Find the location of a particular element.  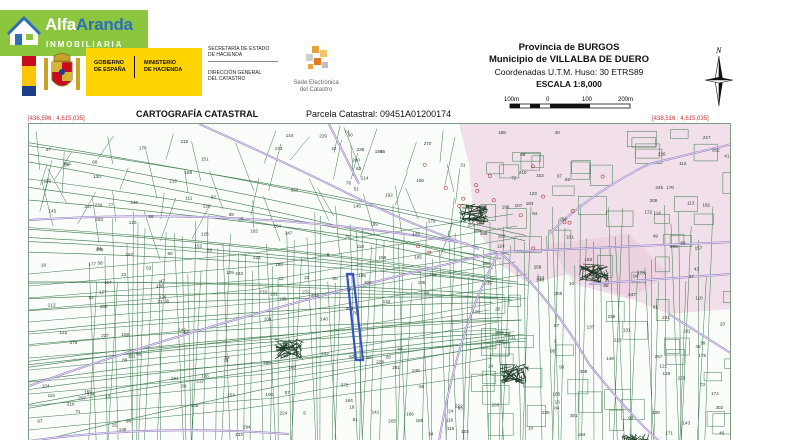

parcel-number: 132 is located at coordinates (387, 301).